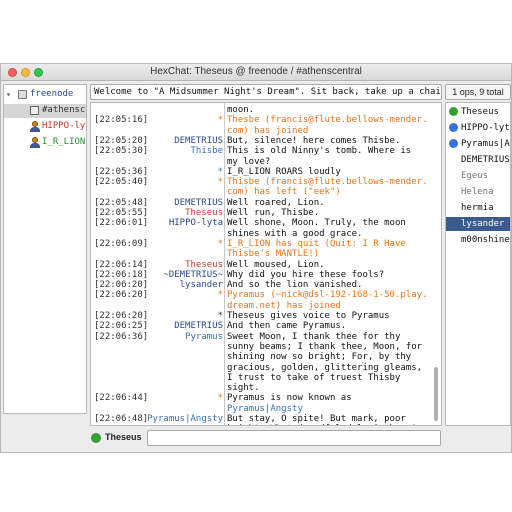 The width and height of the screenshot is (512, 512). What do you see at coordinates (478, 92) in the screenshot?
I see `user-count: 1 ops, 9 total` at bounding box center [478, 92].